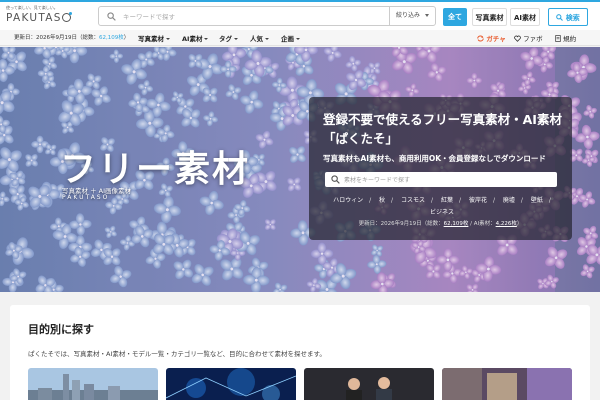 Image resolution: width=600 pixels, height=400 pixels. I want to click on tag-link: 彼岸花, so click(478, 200).